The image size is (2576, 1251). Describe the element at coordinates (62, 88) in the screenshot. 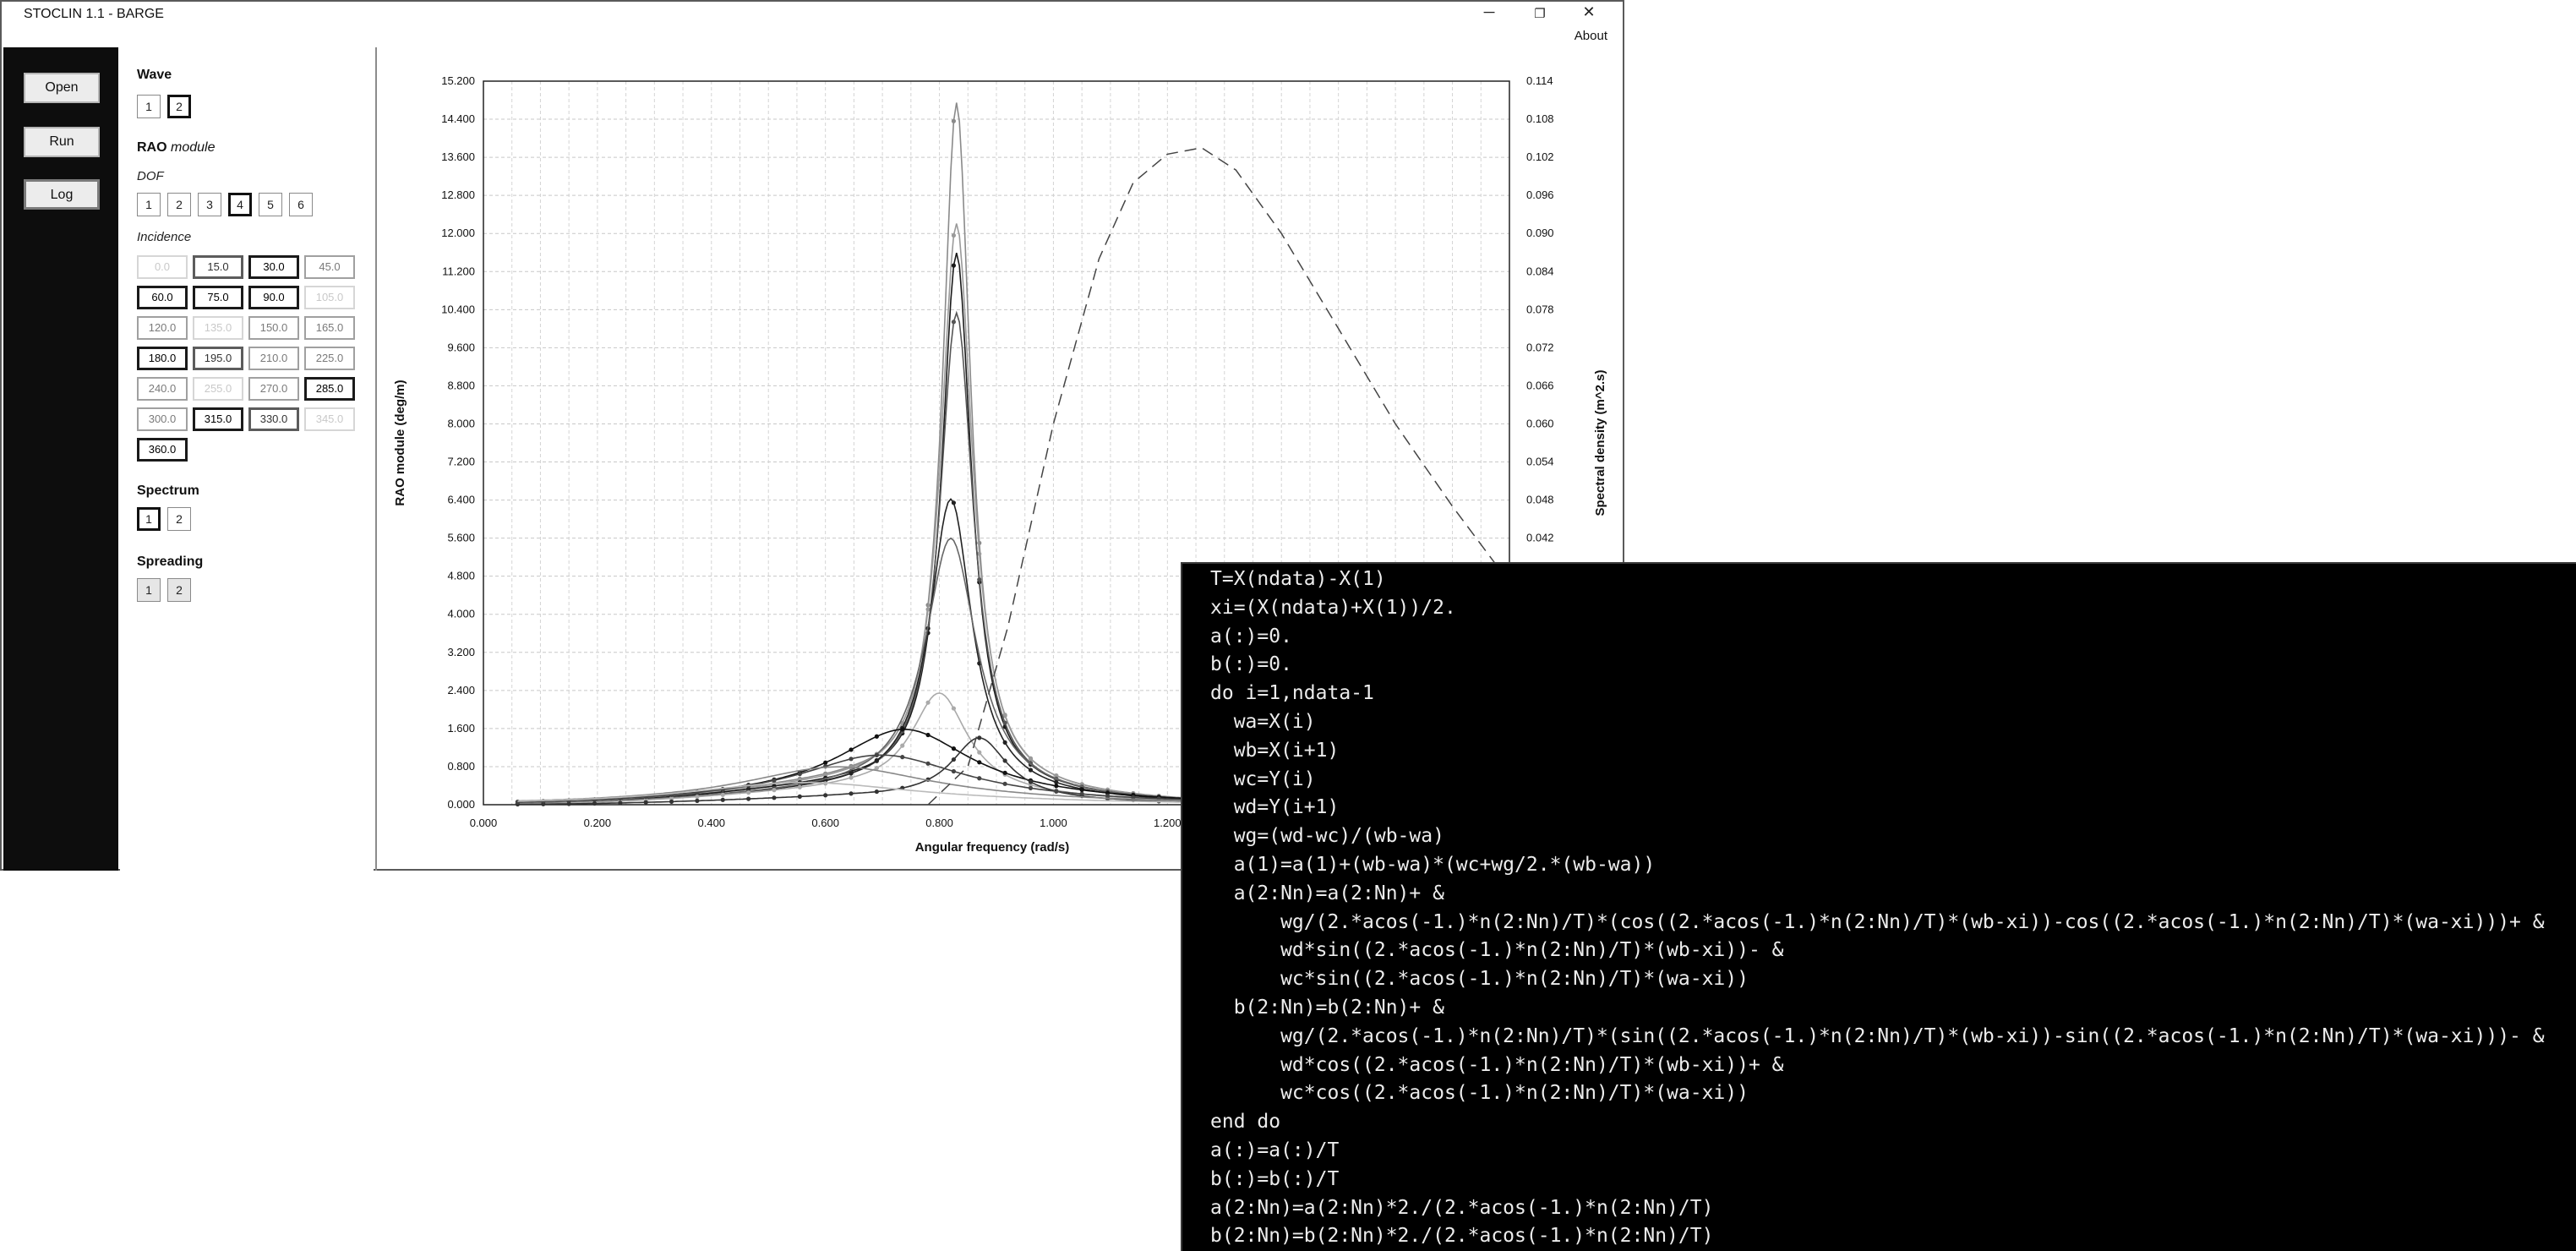

I see `open-button: Open` at that location.